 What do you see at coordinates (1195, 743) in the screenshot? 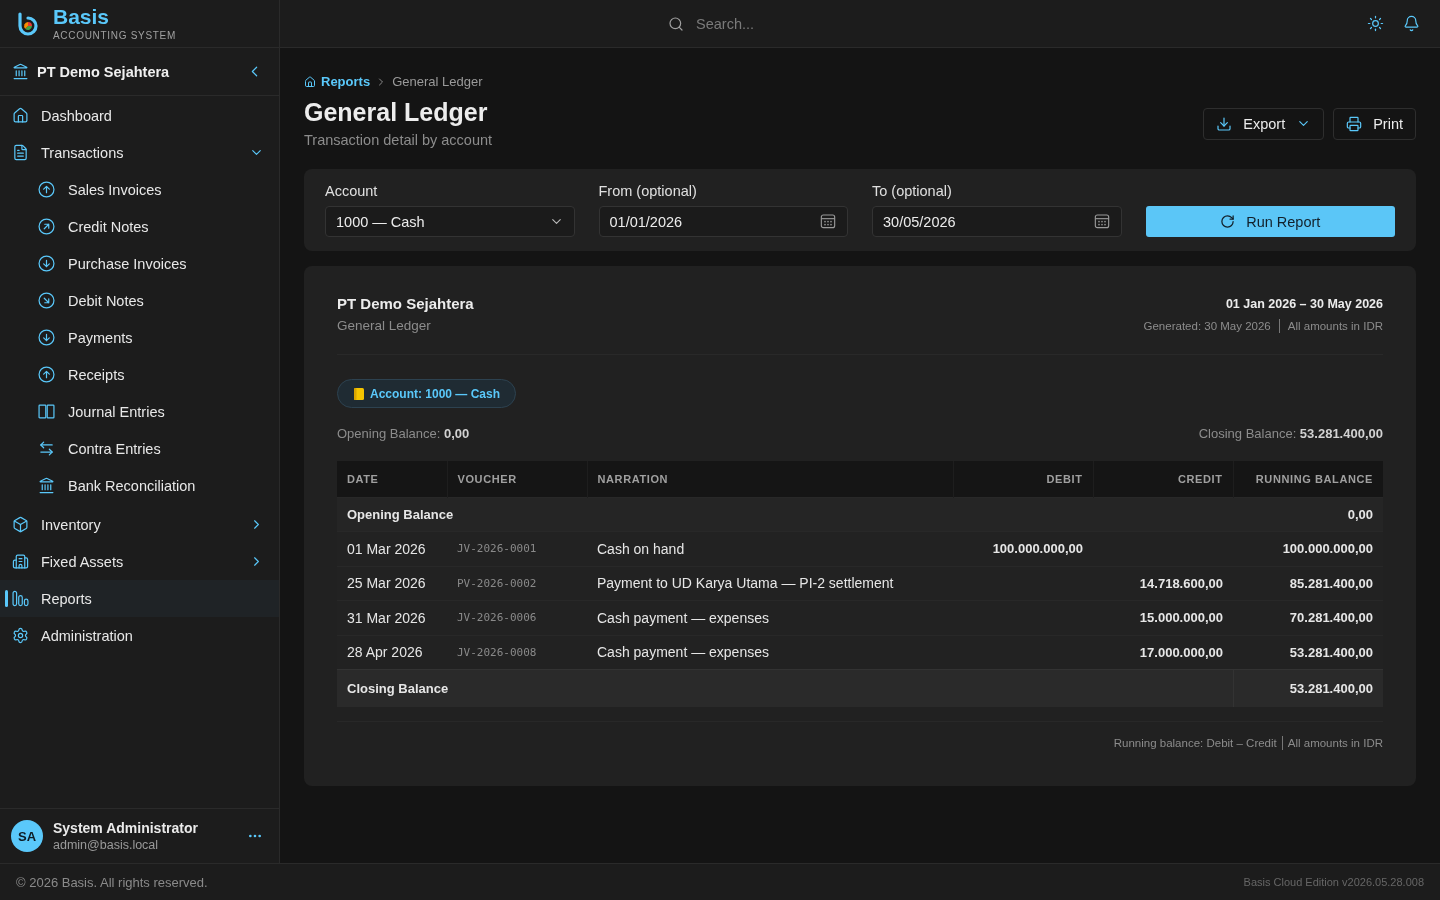
I see `footnote-text: Running balance: Debit – Credit` at bounding box center [1195, 743].